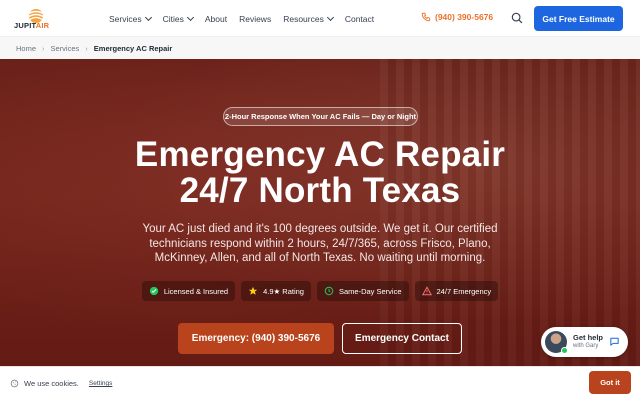  I want to click on cookie-icon, so click(14, 383).